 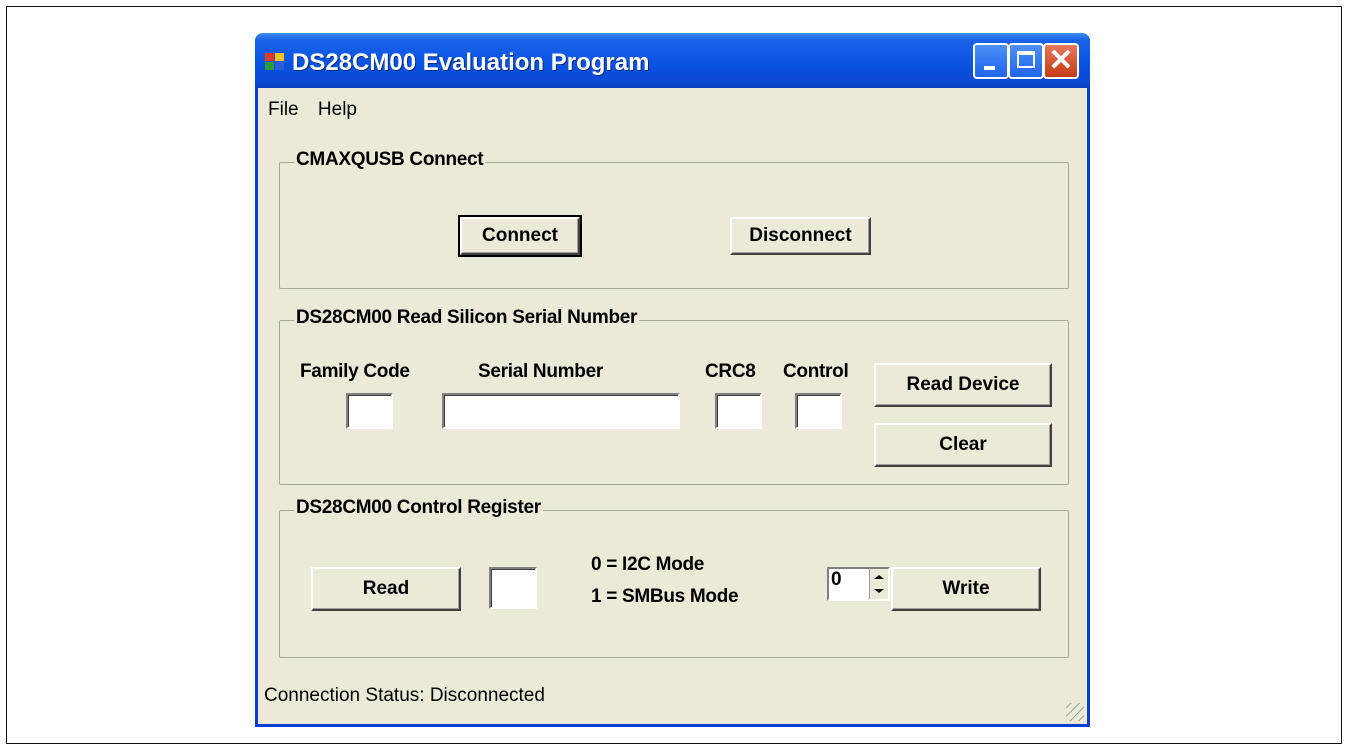 I want to click on app-icon, so click(x=275, y=62).